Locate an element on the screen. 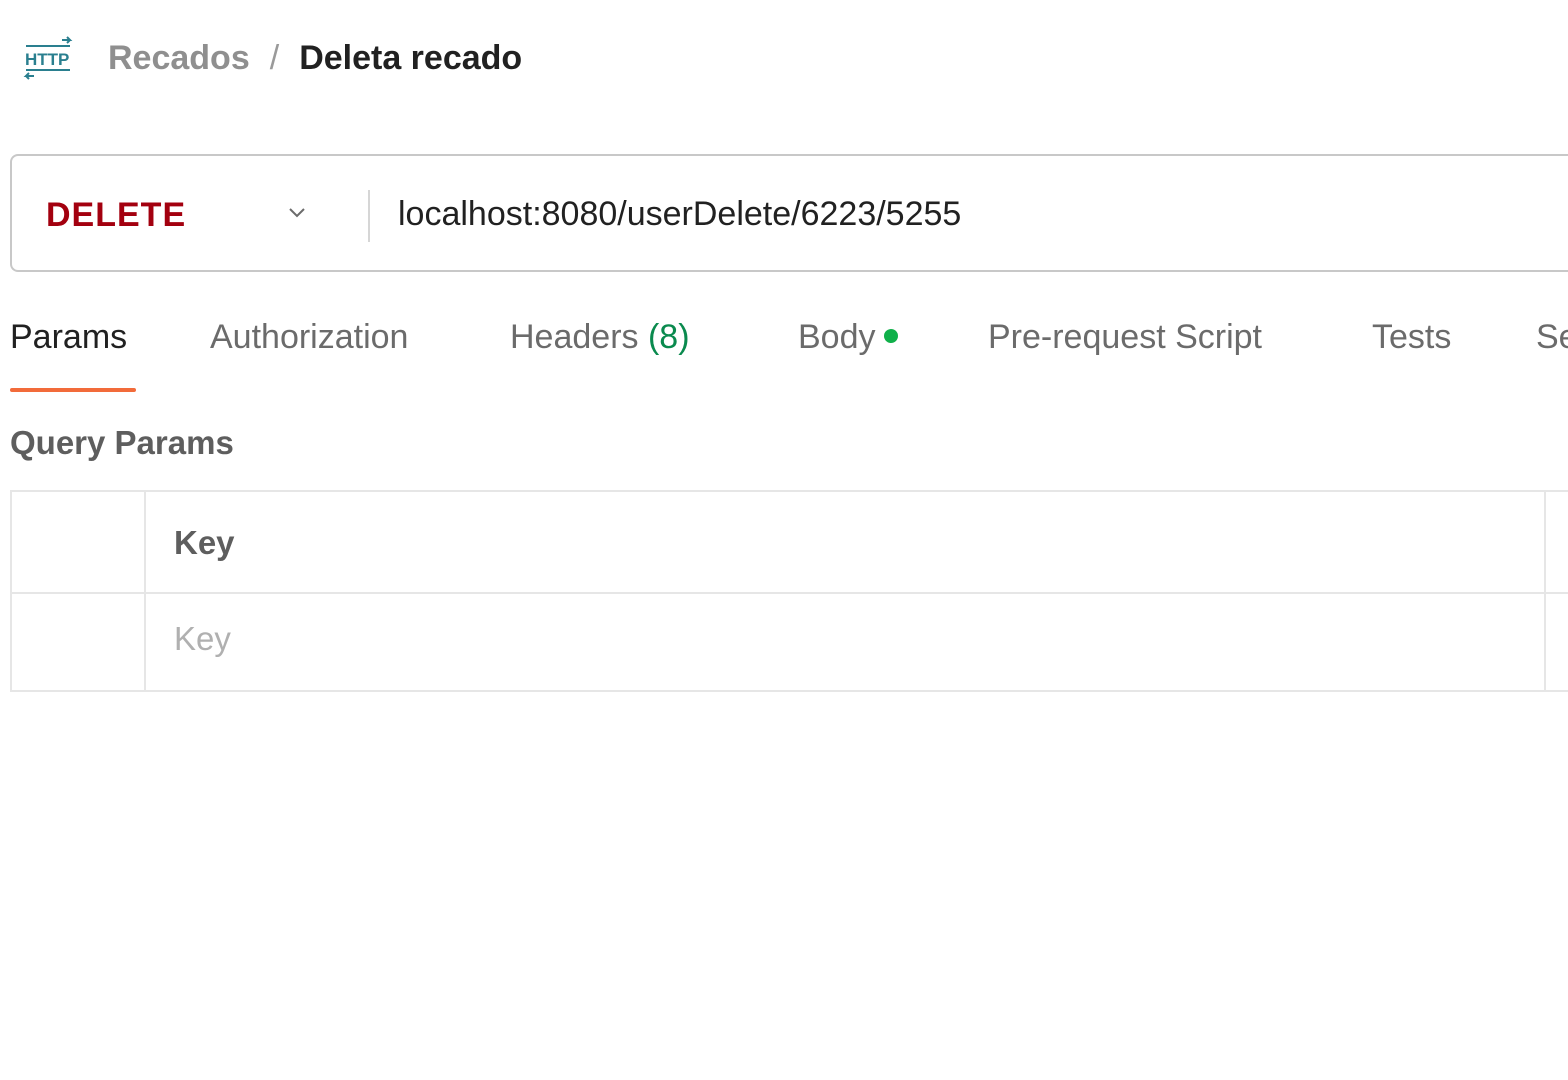  url-input is located at coordinates (973, 214).